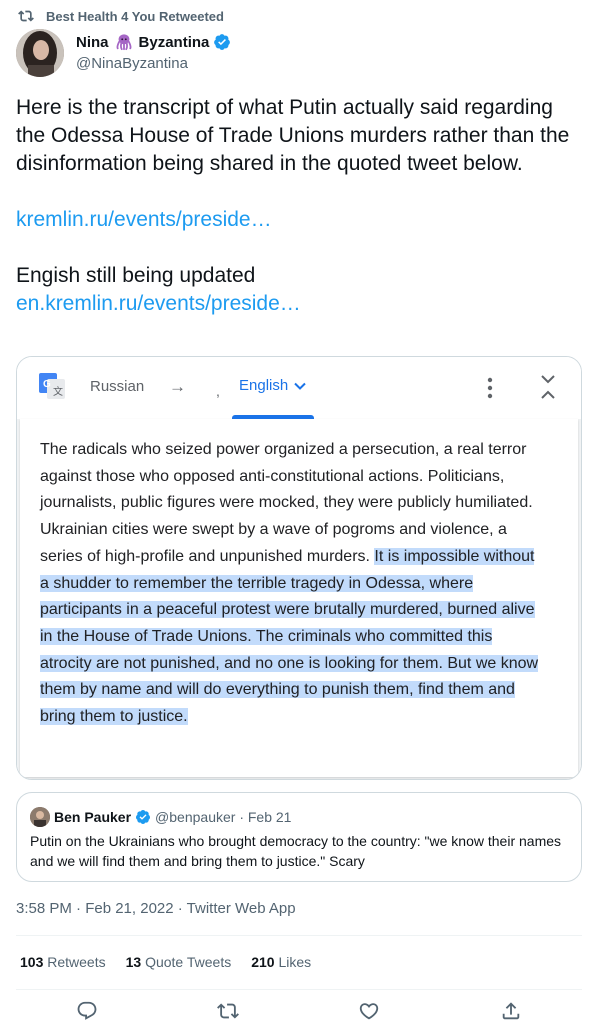  Describe the element at coordinates (153, 52) in the screenshot. I see `tweet-author: Nina Byzantina @NinaByzantina` at that location.